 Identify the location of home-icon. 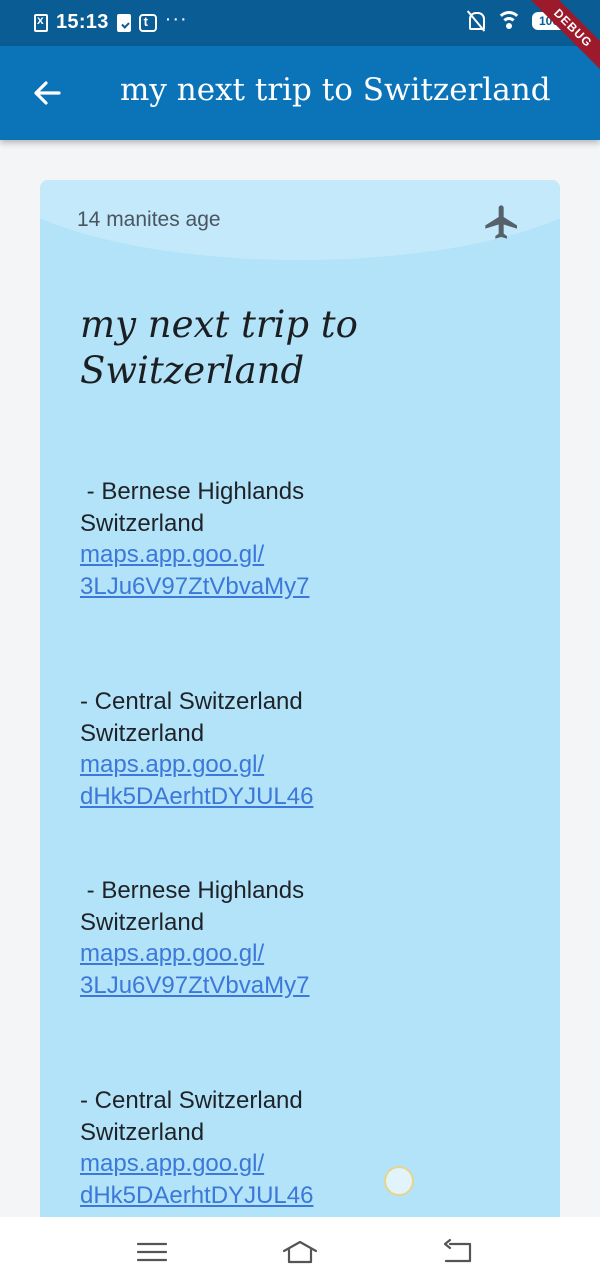
(300, 1252).